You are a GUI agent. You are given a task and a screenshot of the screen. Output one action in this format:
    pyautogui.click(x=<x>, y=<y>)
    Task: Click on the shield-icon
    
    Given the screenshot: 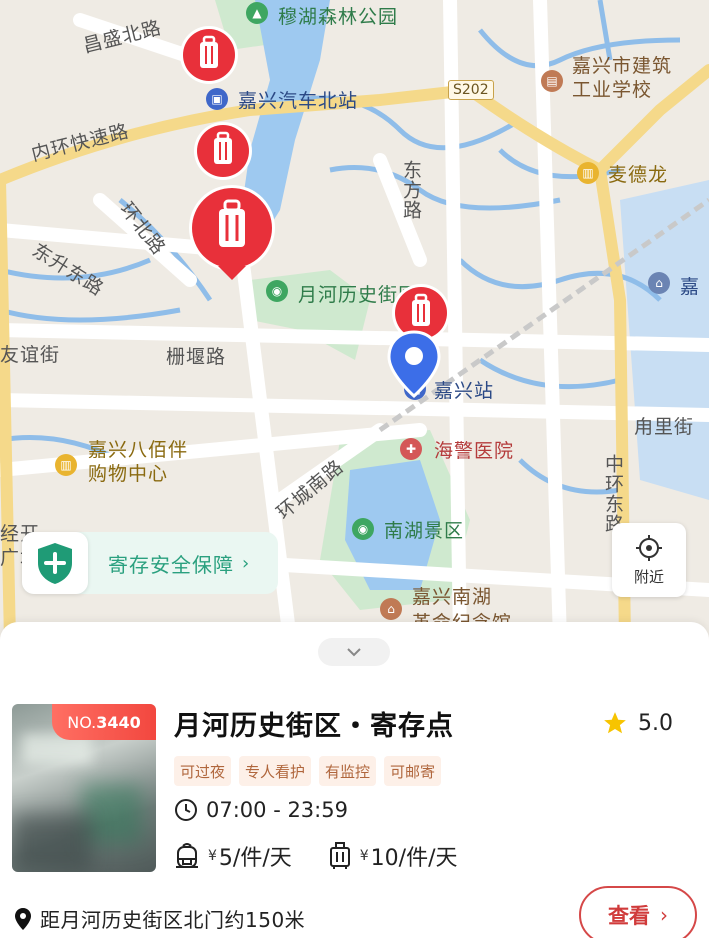 What is the action you would take?
    pyautogui.click(x=55, y=563)
    